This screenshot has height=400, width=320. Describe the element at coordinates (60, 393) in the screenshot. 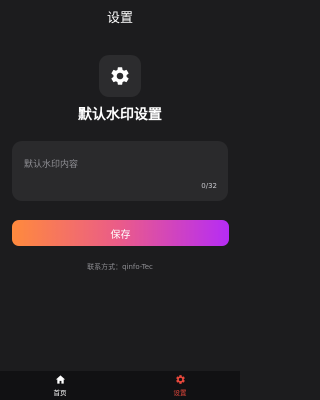

I see `tab-home-label: 首页` at that location.